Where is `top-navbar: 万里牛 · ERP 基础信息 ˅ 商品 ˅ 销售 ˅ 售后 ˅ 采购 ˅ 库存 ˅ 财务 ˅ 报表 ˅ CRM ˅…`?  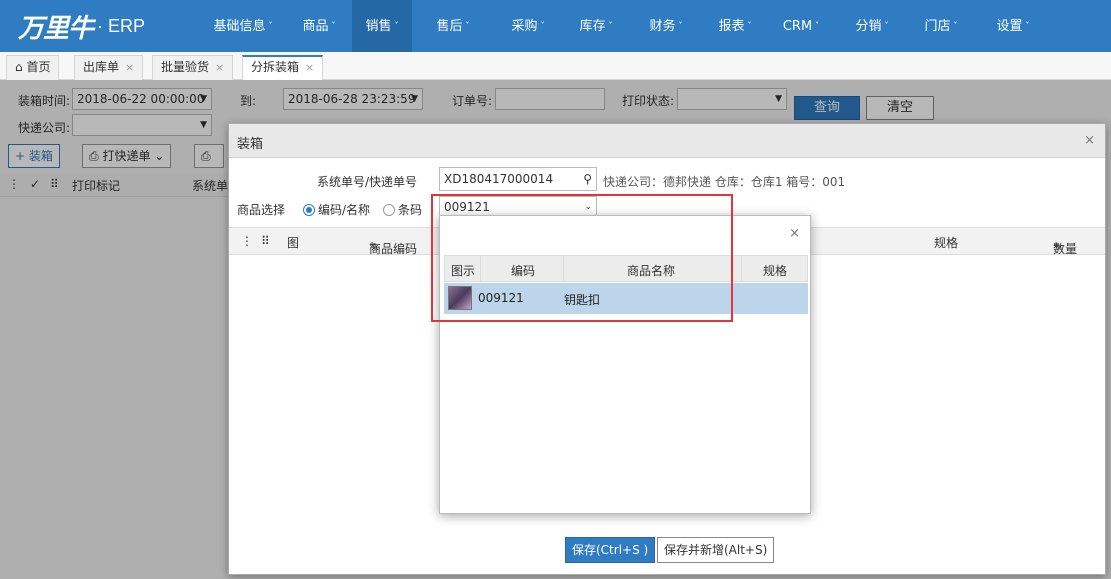
top-navbar: 万里牛 · ERP 基础信息 ˅ 商品 ˅ 销售 ˅ 售后 ˅ 采购 ˅ 库存 ˅ 财务 ˅ 报表 ˅ CRM ˅… is located at coordinates (555, 26).